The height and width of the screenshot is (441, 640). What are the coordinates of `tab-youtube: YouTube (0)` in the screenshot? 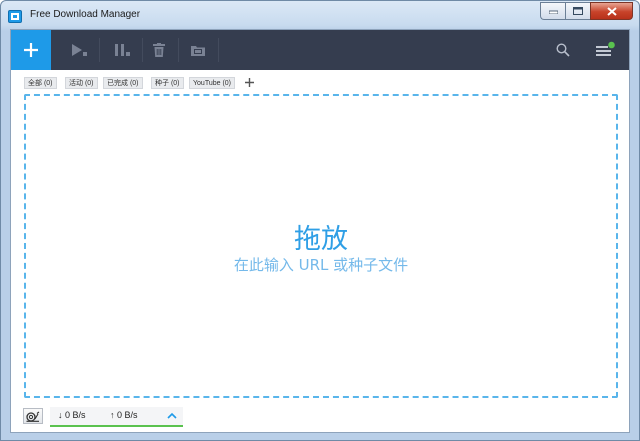 It's located at (212, 83).